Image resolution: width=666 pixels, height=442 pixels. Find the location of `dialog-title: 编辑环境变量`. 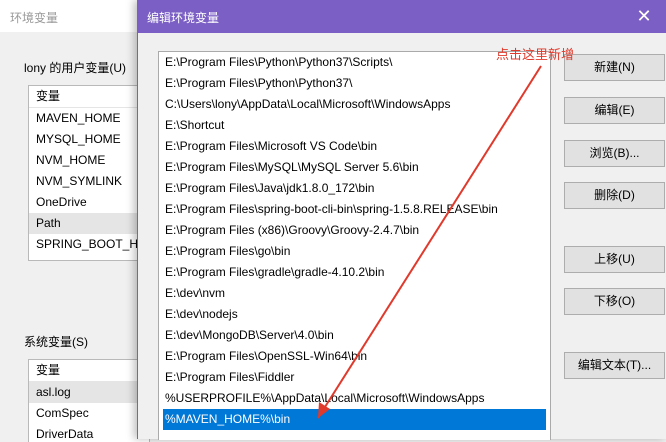

dialog-title: 编辑环境变量 is located at coordinates (183, 18).